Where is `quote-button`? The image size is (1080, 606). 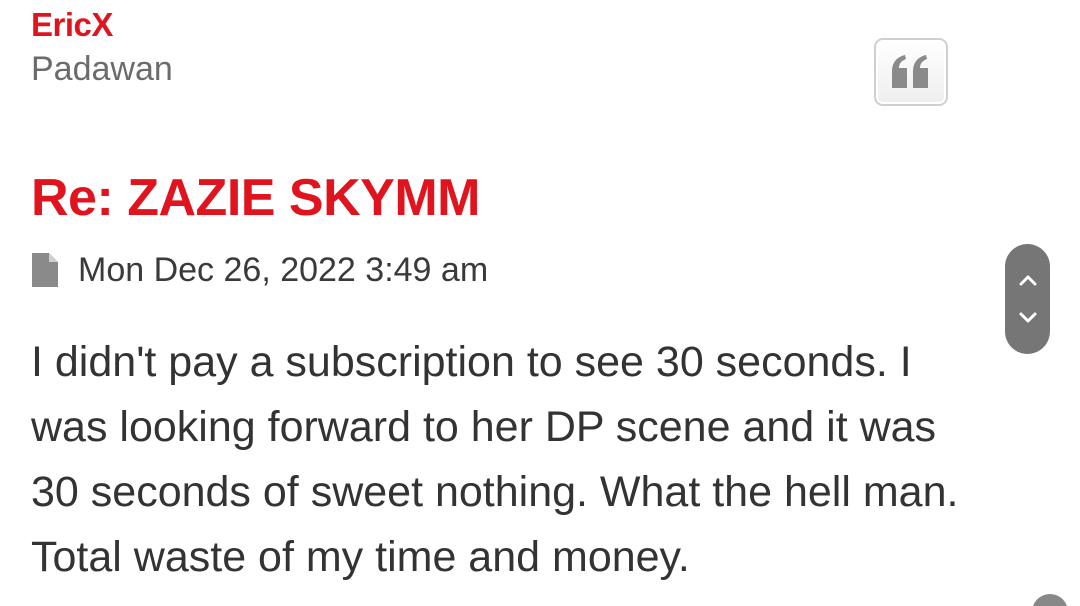
quote-button is located at coordinates (911, 72).